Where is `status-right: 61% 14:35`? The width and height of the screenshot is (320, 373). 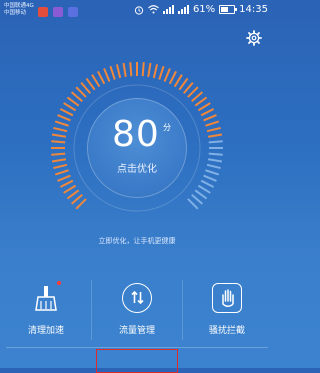
status-right: 61% 14:35 is located at coordinates (201, 9).